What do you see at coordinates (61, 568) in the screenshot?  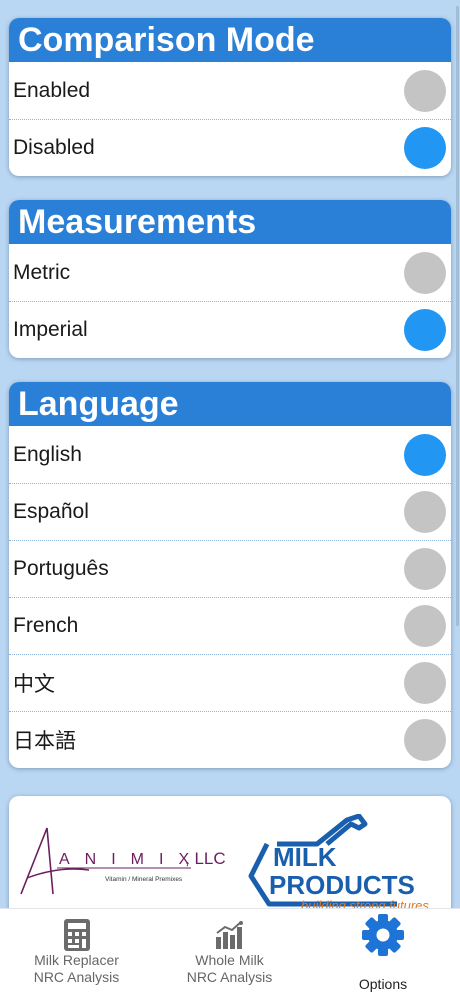 I see `option-label: Português` at bounding box center [61, 568].